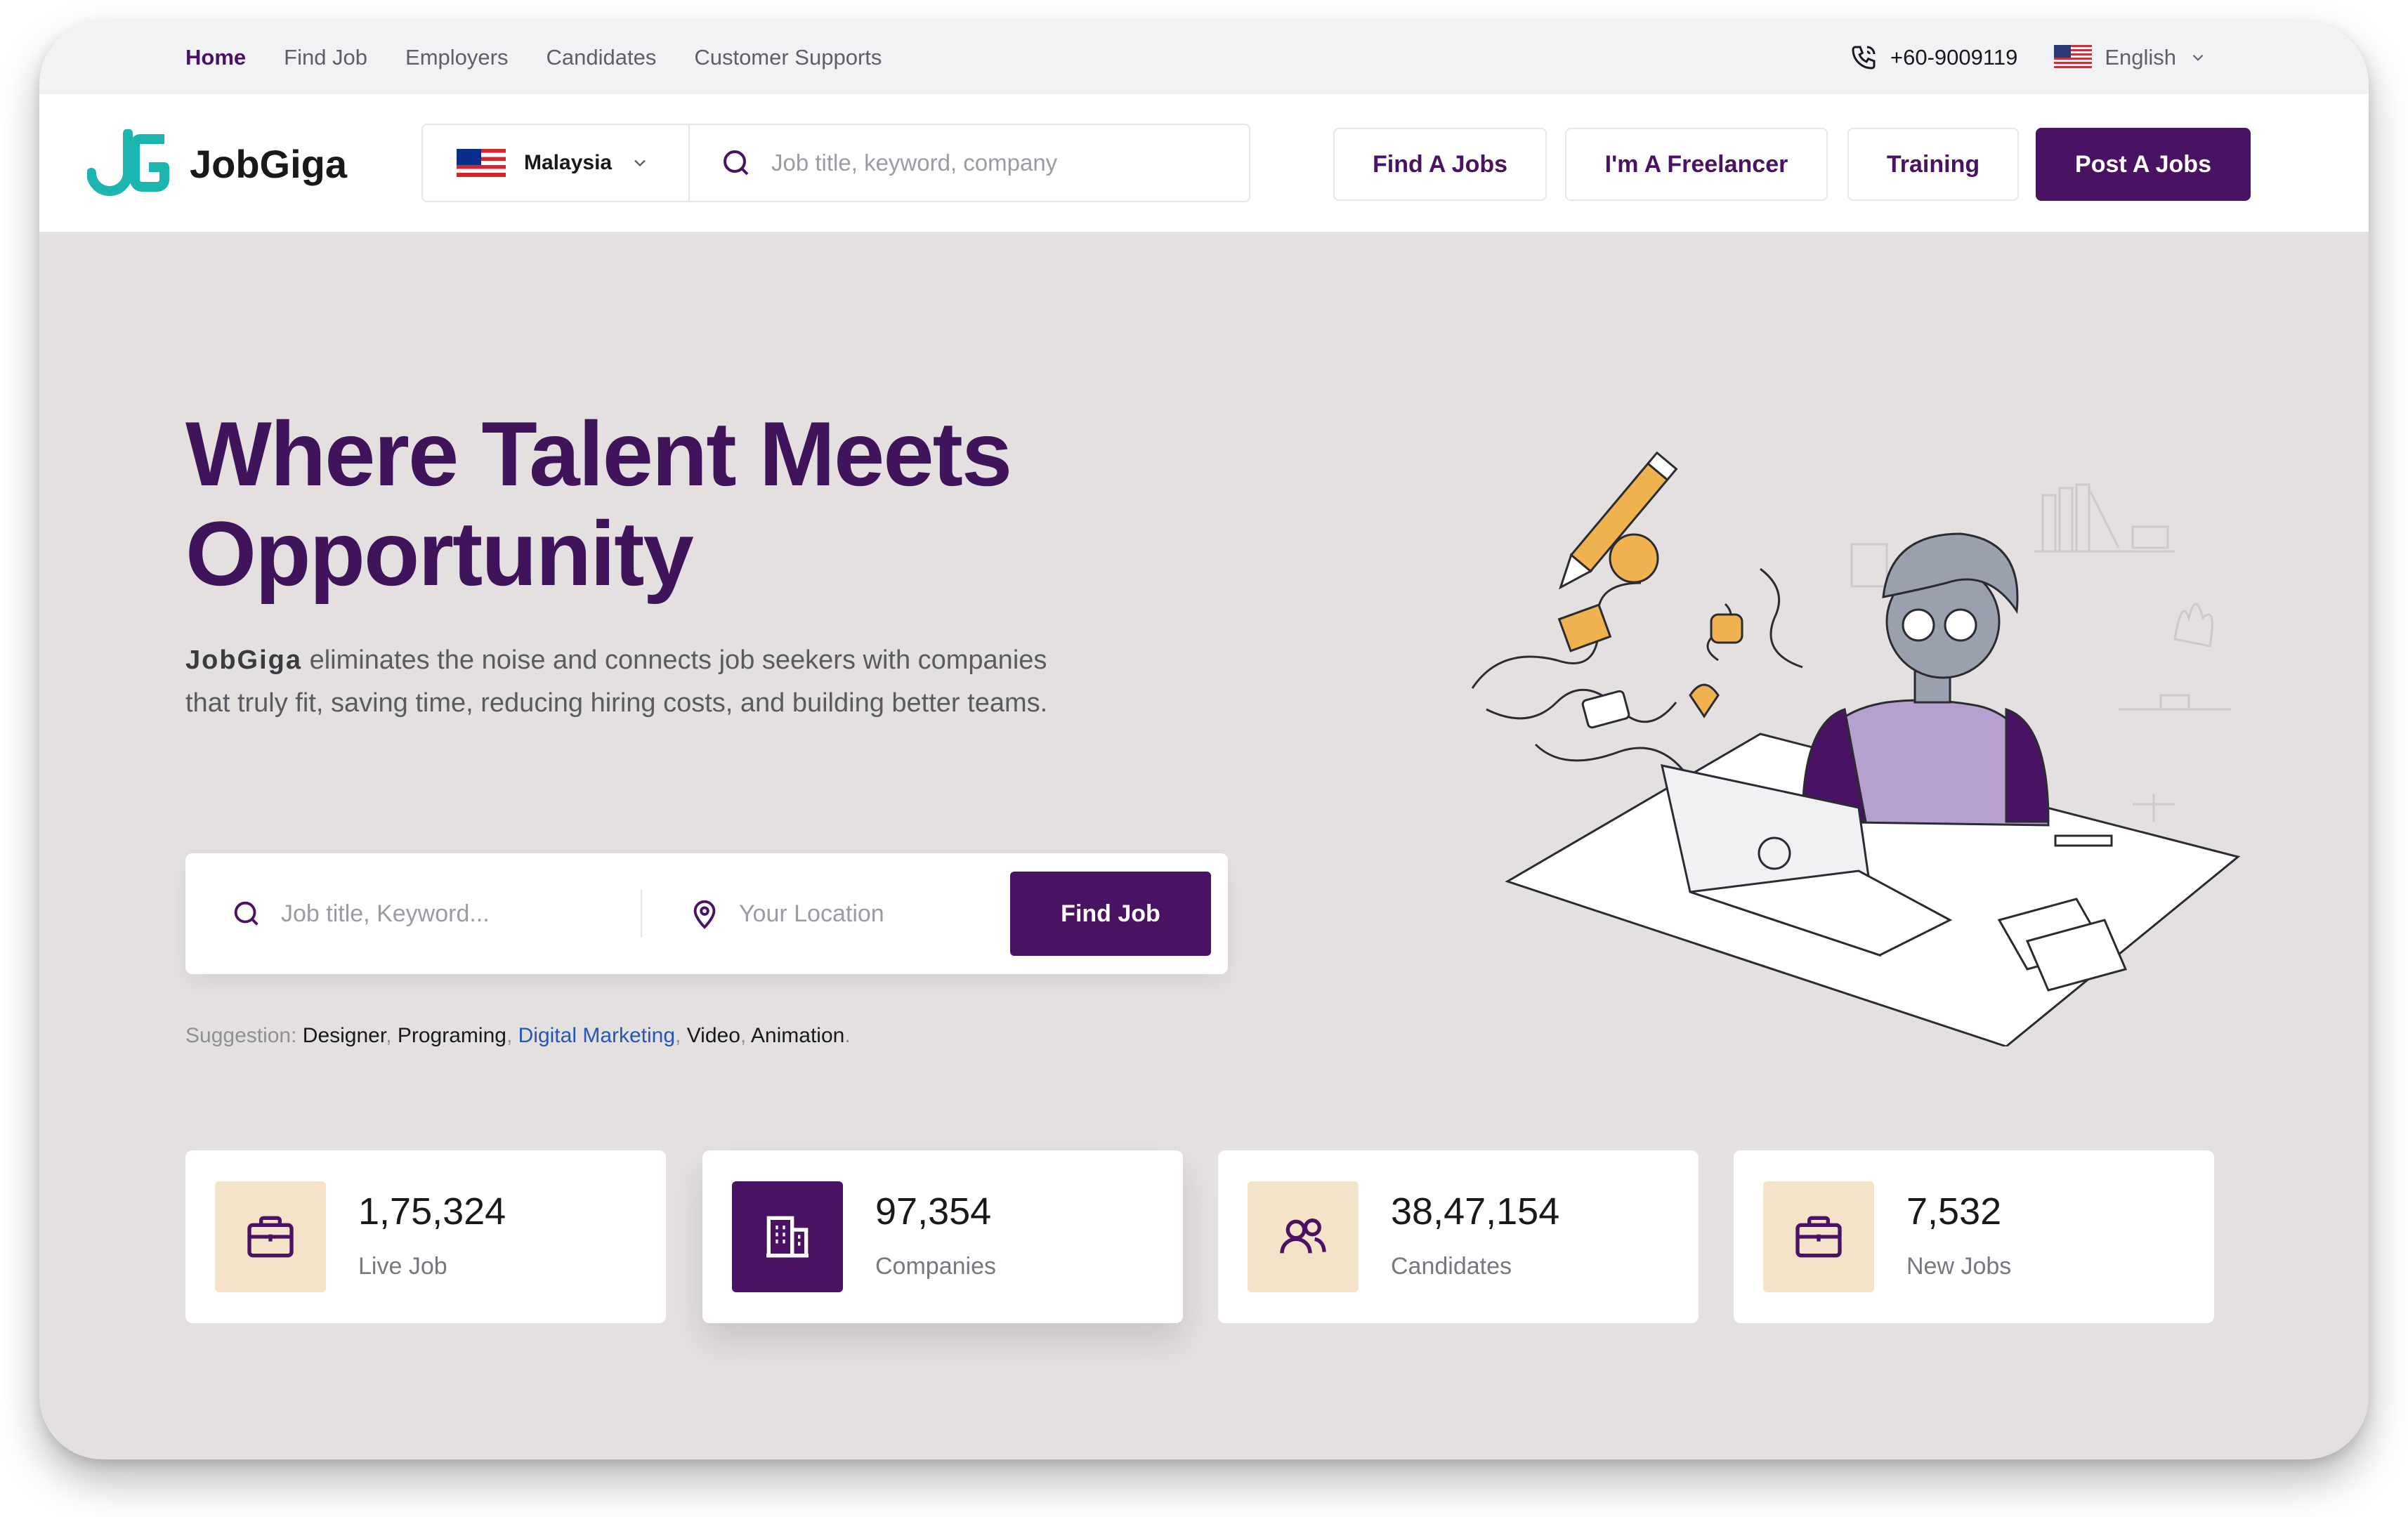  Describe the element at coordinates (432, 1211) in the screenshot. I see `stat-value: 1,75,324` at that location.